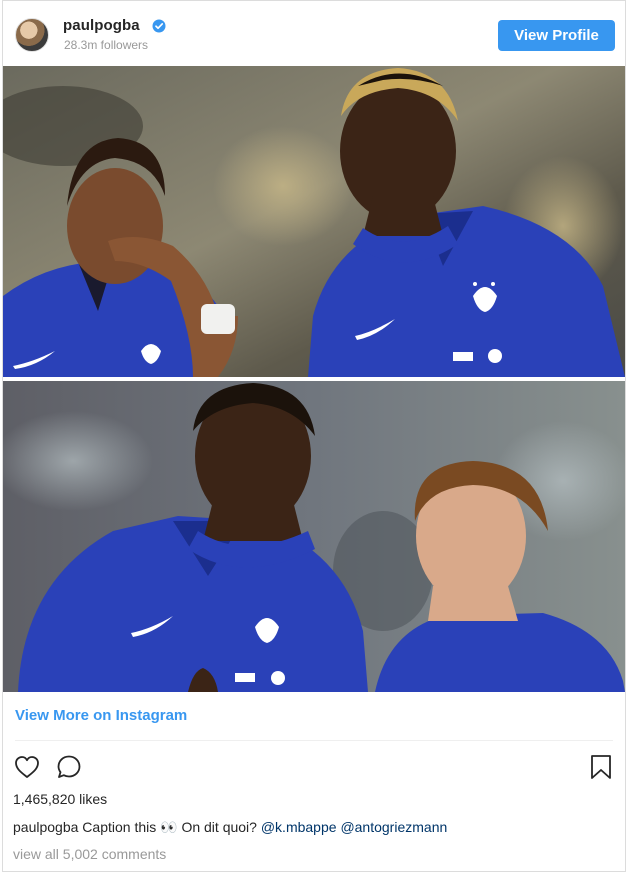 The height and width of the screenshot is (874, 630). Describe the element at coordinates (314, 740) in the screenshot. I see `divider` at that location.